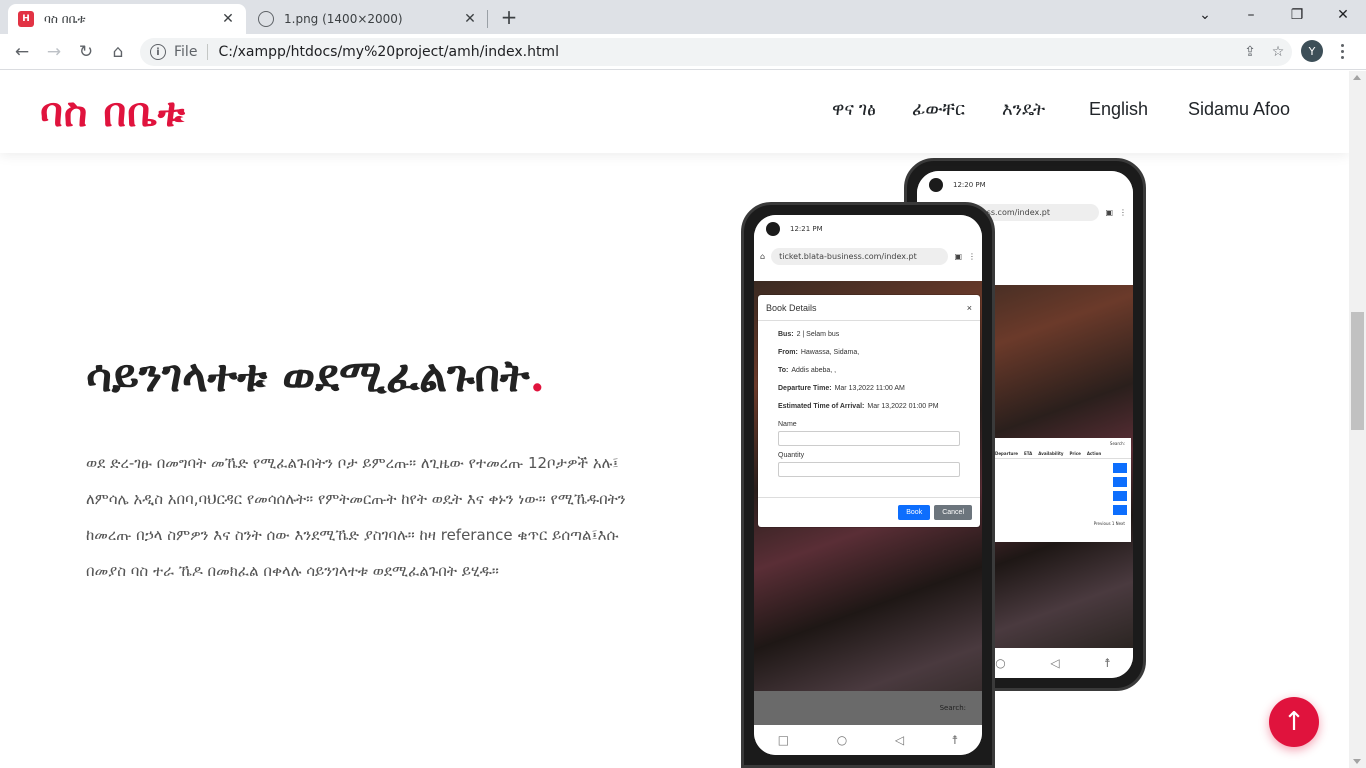 The width and height of the screenshot is (1366, 768). I want to click on profile-avatar: Y, so click(1312, 51).